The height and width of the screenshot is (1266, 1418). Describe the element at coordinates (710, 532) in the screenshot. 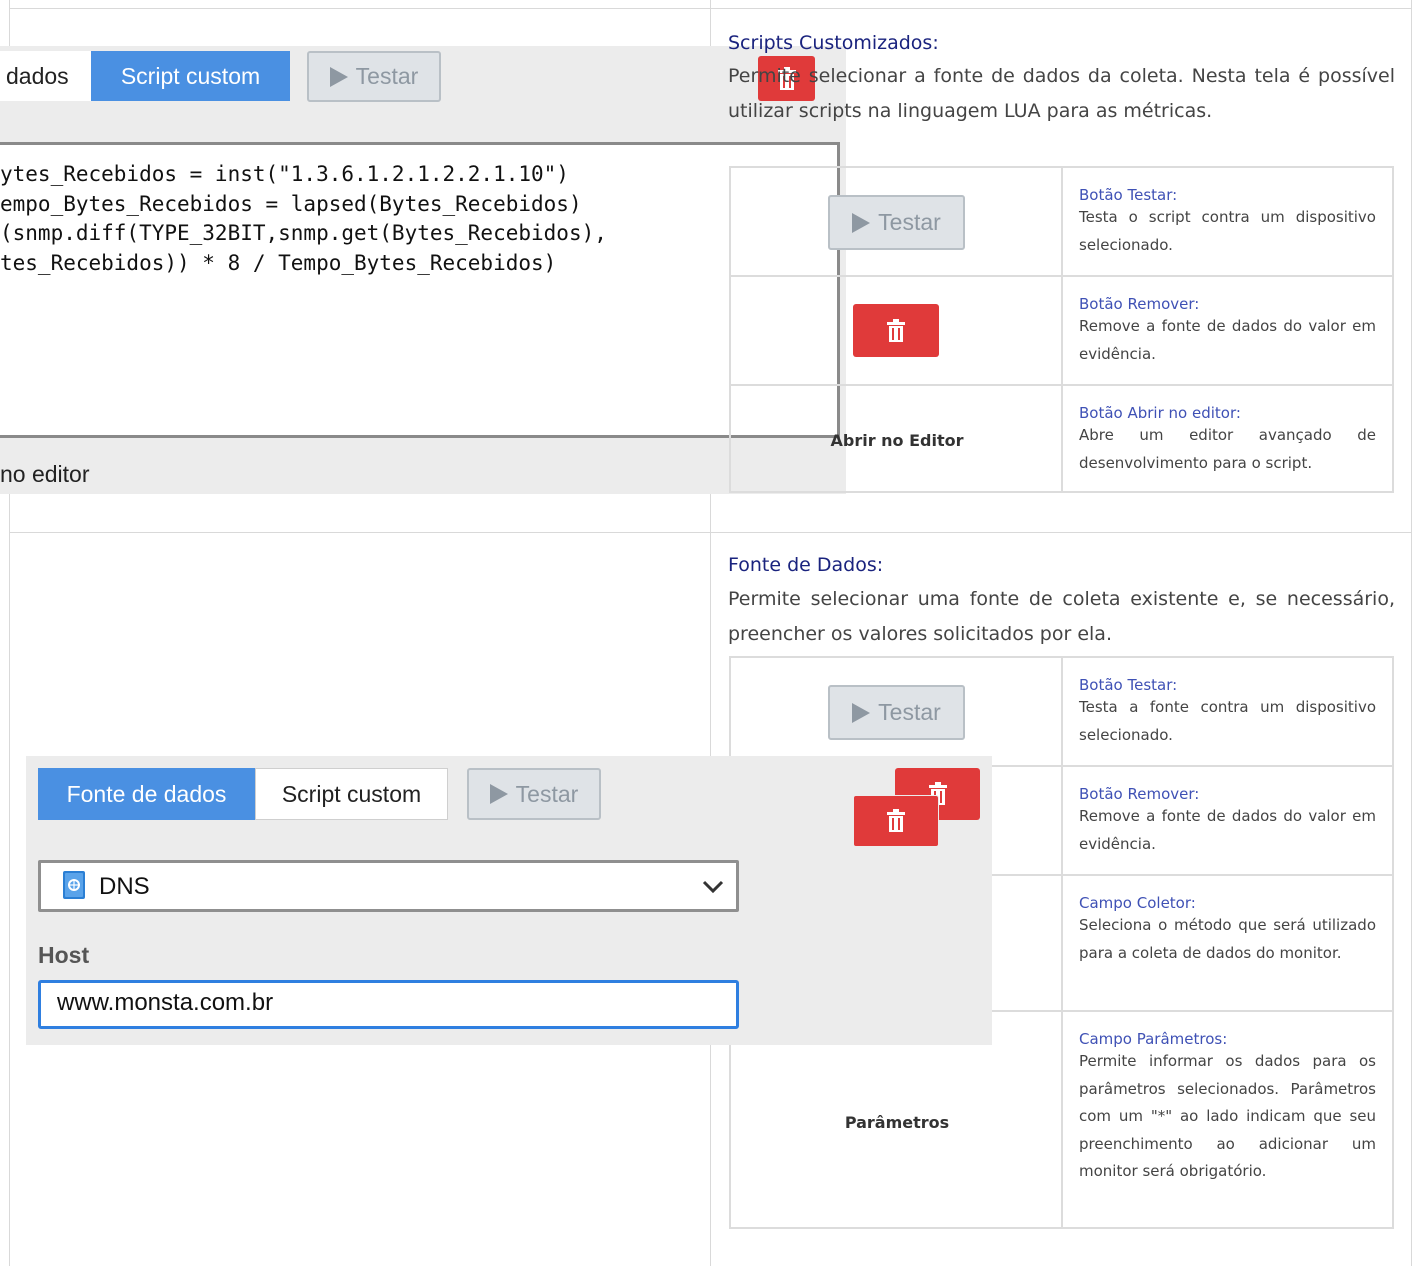

I see `doc-table-border-row` at that location.